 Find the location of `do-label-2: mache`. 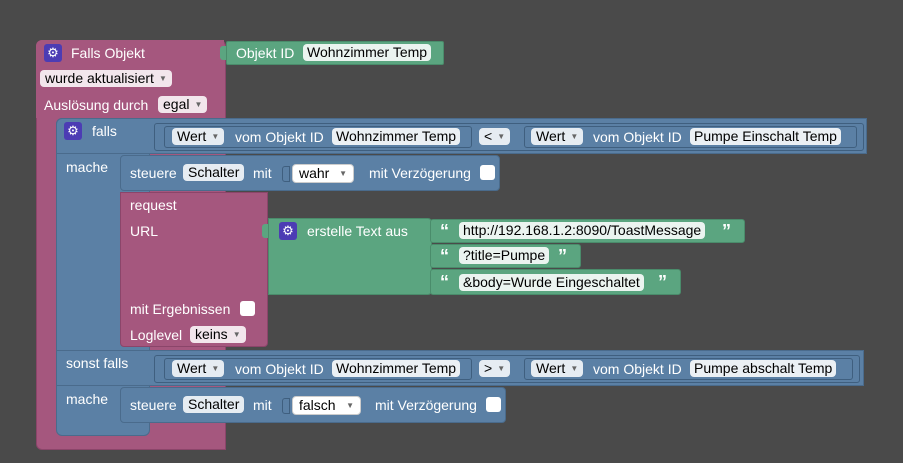

do-label-2: mache is located at coordinates (87, 399).